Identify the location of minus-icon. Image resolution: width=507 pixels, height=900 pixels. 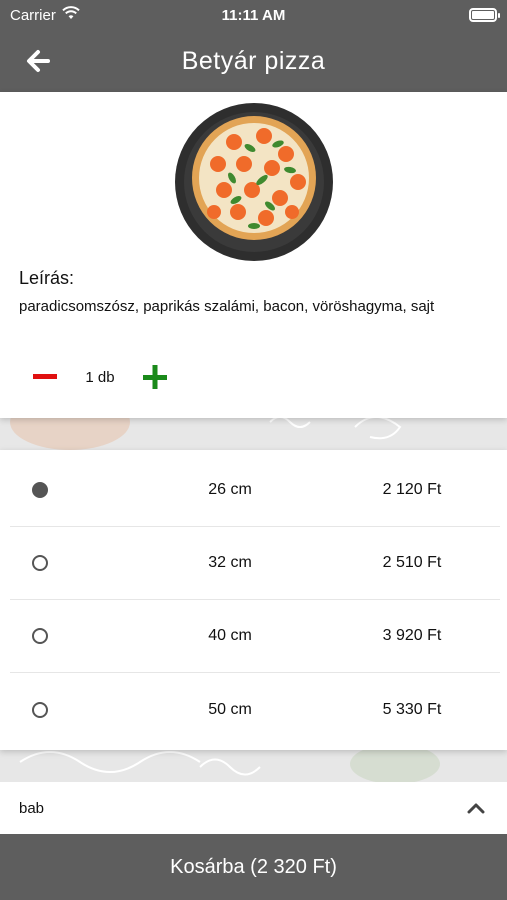
(45, 376).